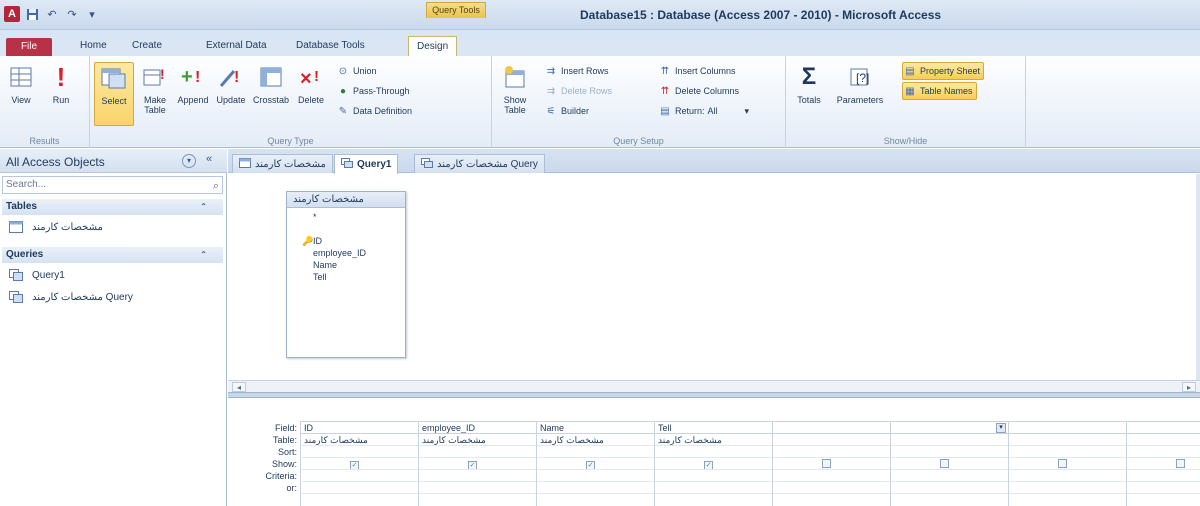 This screenshot has width=1200, height=506. I want to click on make-table-button: ! Make Table, so click(155, 94).